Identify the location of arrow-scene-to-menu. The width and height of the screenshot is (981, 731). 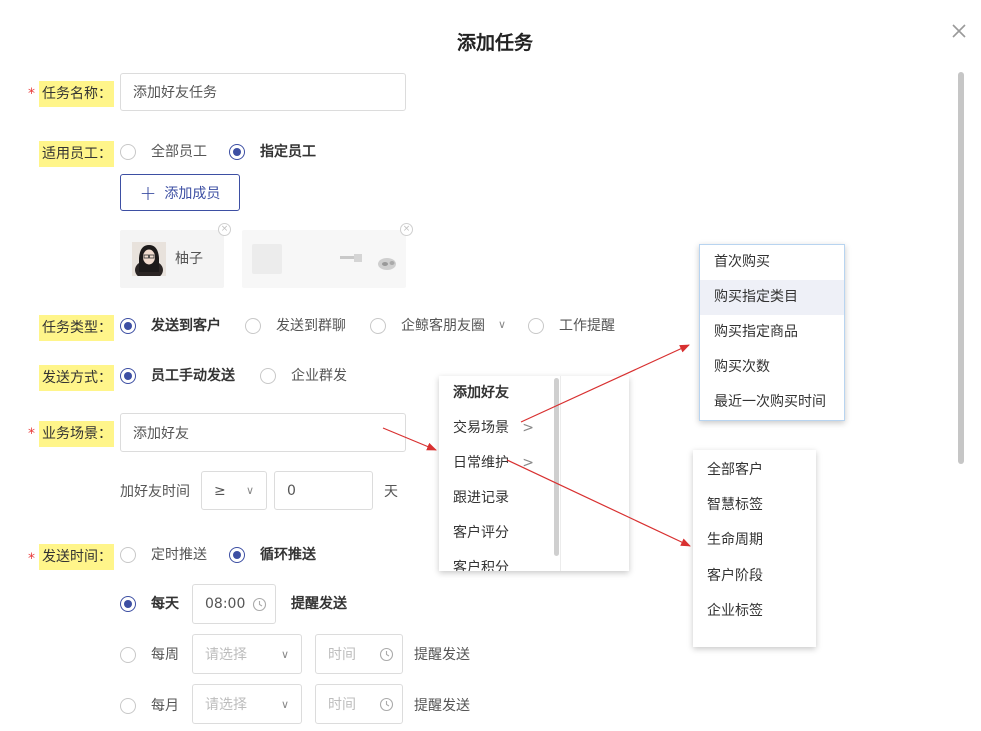
(409, 439).